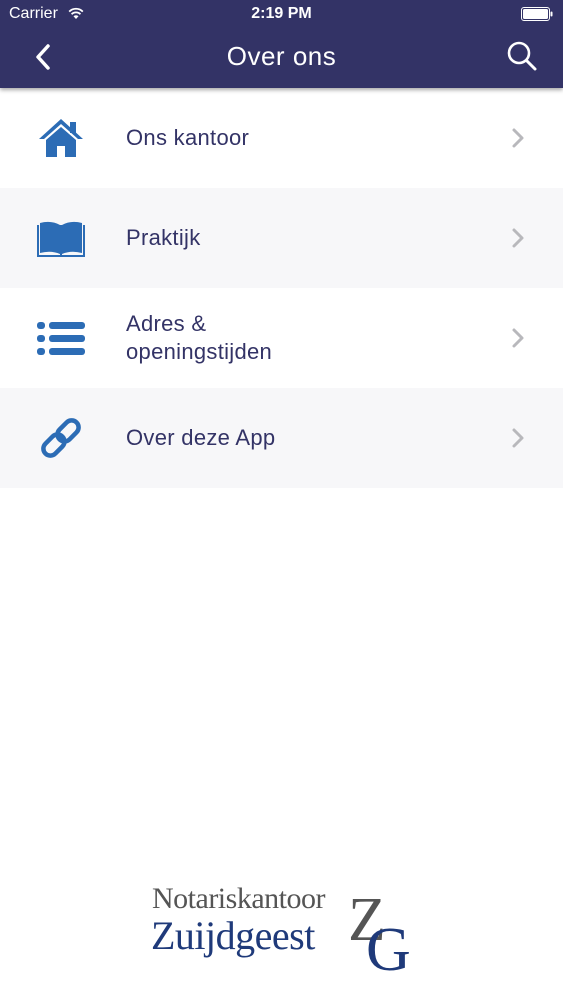 This screenshot has height=1000, width=563. What do you see at coordinates (522, 56) in the screenshot?
I see `search-icon` at bounding box center [522, 56].